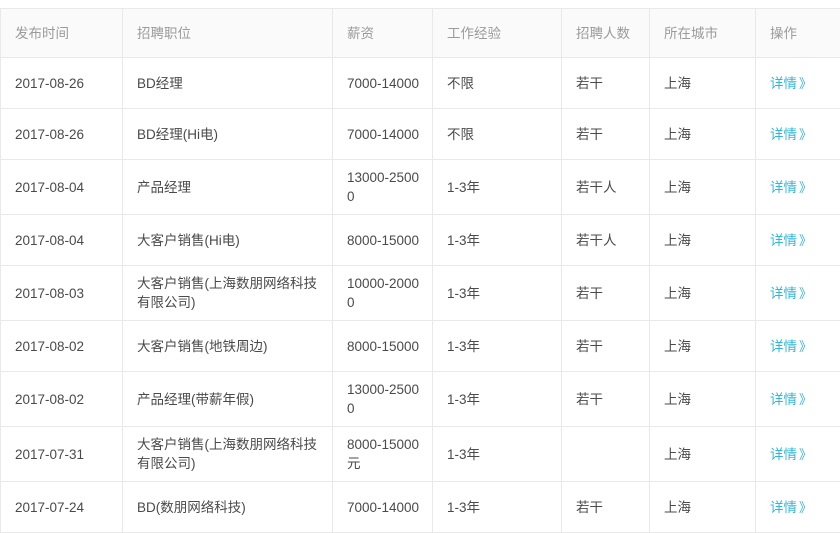 Image resolution: width=840 pixels, height=533 pixels. I want to click on cell-position: 大客户销售(Hi电), so click(228, 240).